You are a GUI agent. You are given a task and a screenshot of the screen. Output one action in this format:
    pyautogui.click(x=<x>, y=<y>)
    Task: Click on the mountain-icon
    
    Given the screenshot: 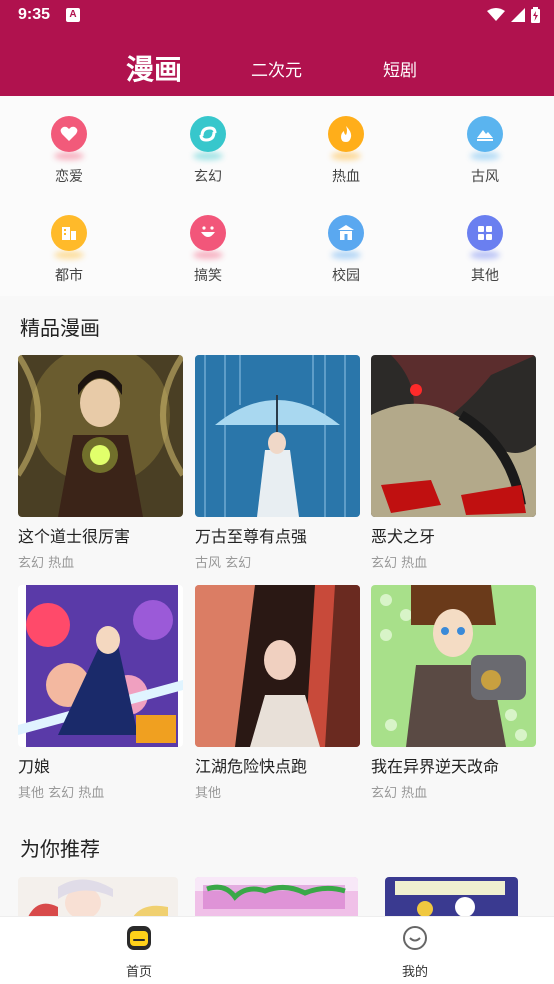 What is the action you would take?
    pyautogui.click(x=485, y=134)
    